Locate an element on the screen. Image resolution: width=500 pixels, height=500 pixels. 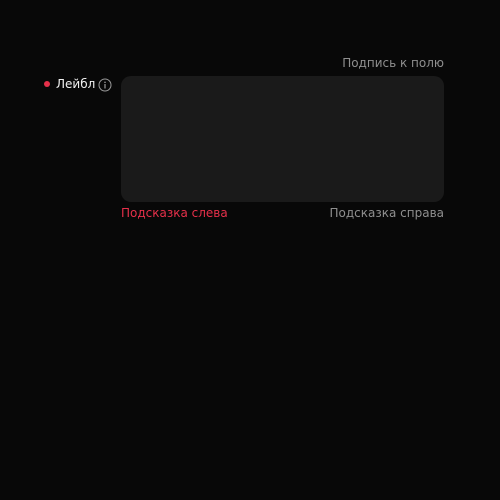
field-caption: Подпись к полю is located at coordinates (393, 63).